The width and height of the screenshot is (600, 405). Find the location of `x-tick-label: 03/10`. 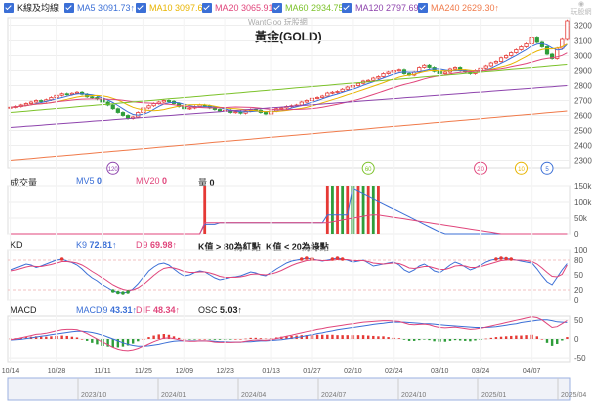

x-tick-label: 03/10 is located at coordinates (440, 371).